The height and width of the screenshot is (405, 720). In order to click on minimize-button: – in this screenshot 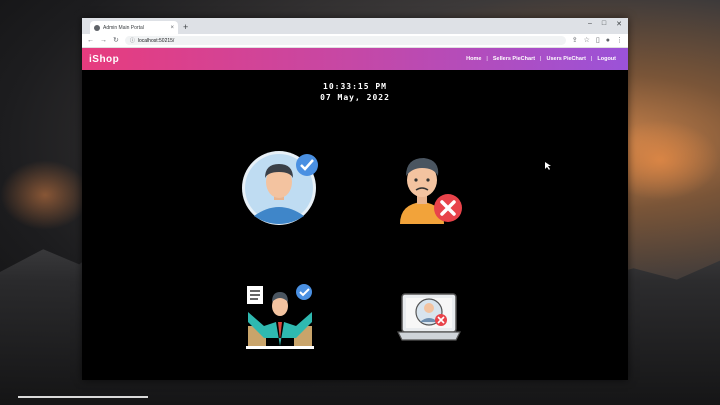, I will do `click(590, 24)`.